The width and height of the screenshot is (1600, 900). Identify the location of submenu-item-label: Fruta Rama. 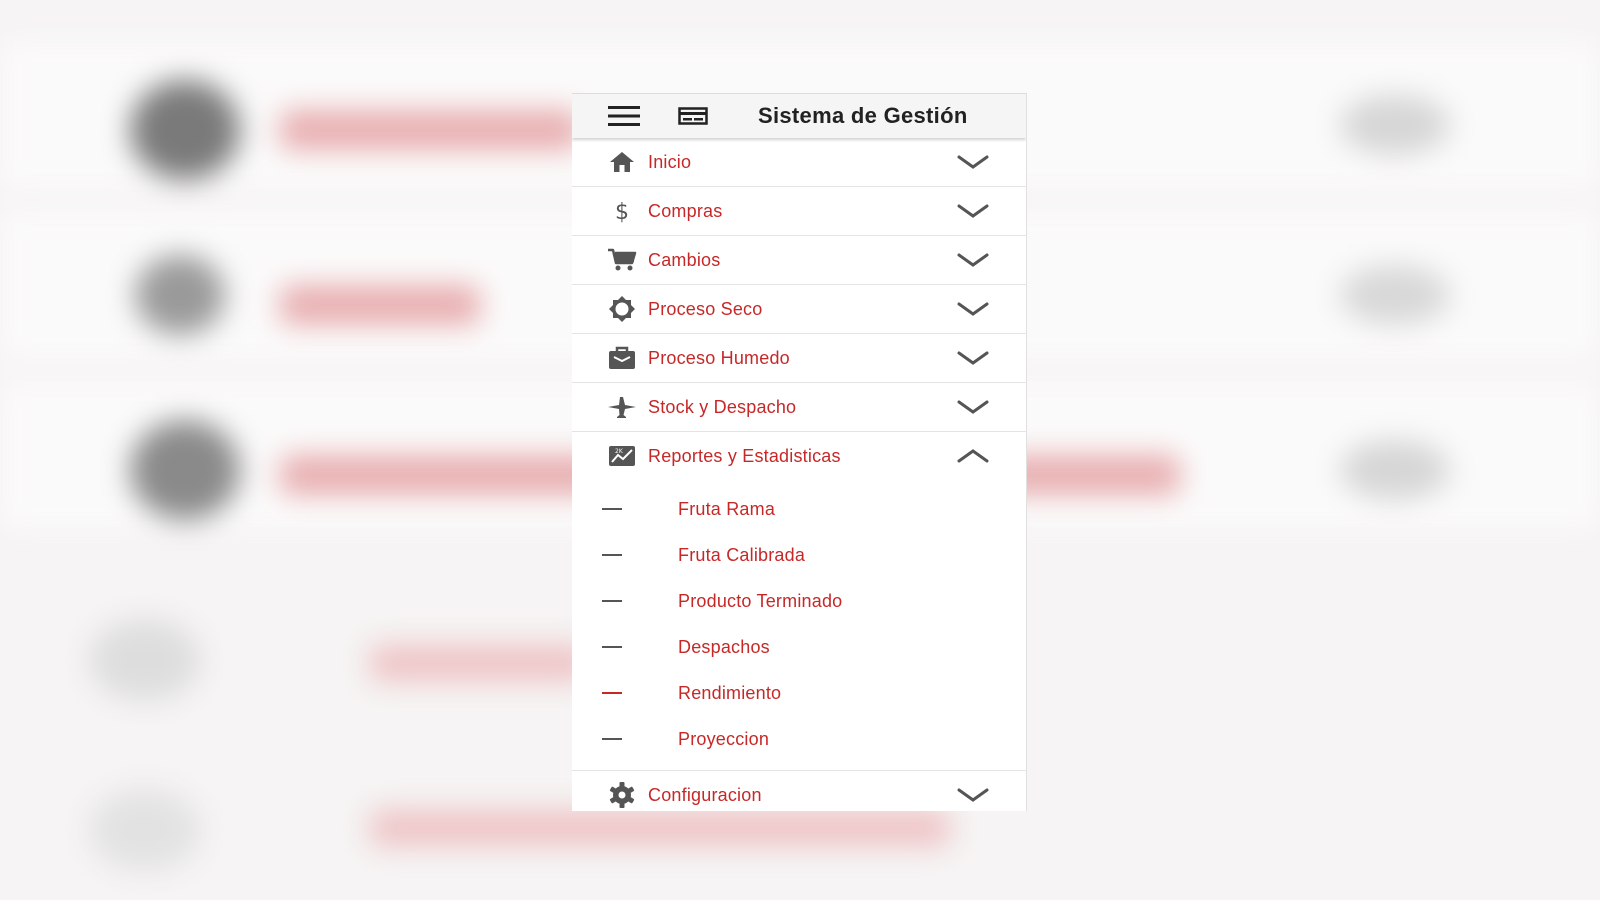
(727, 508).